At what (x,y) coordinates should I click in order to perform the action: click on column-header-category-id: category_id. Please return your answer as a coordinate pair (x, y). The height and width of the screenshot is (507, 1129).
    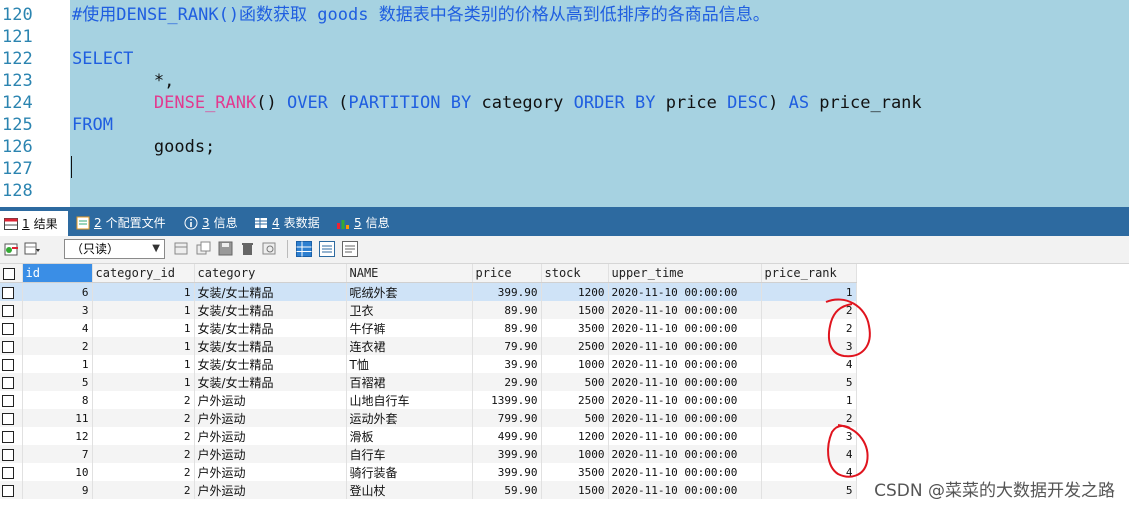
    Looking at the image, I should click on (143, 273).